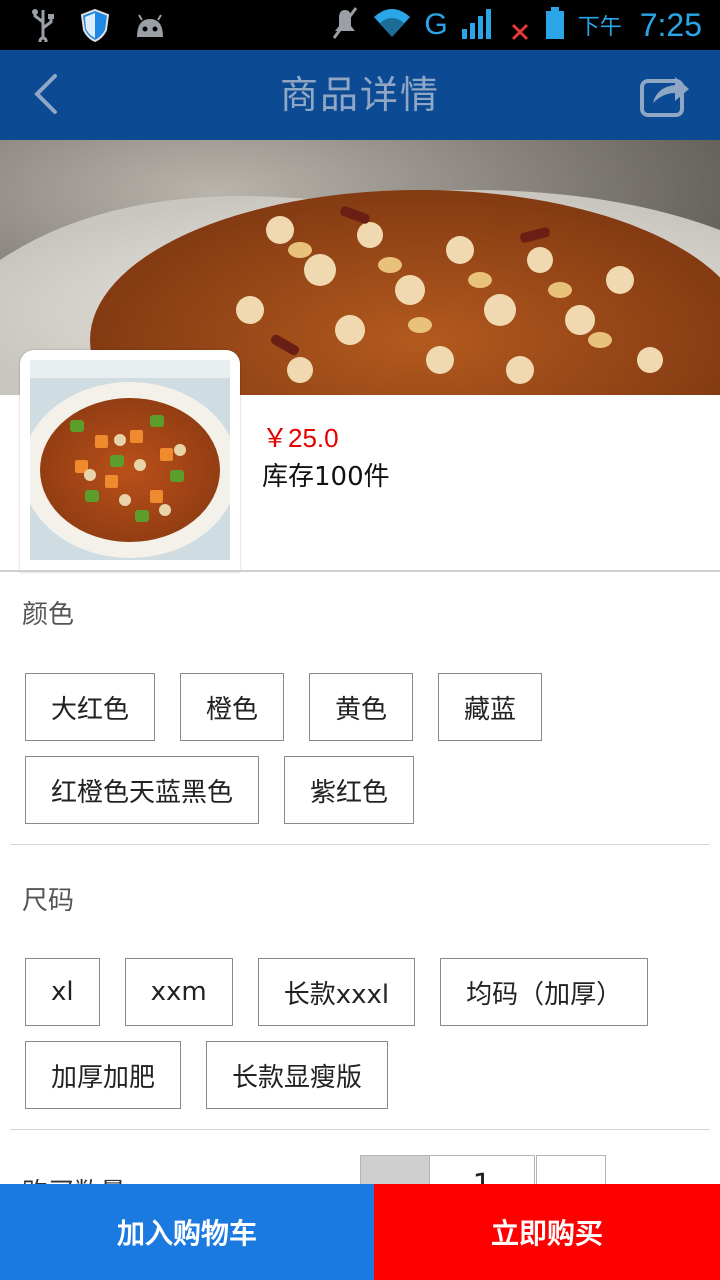 Image resolution: width=720 pixels, height=1280 pixels. What do you see at coordinates (326, 477) in the screenshot?
I see `product-stock: 库存100件` at bounding box center [326, 477].